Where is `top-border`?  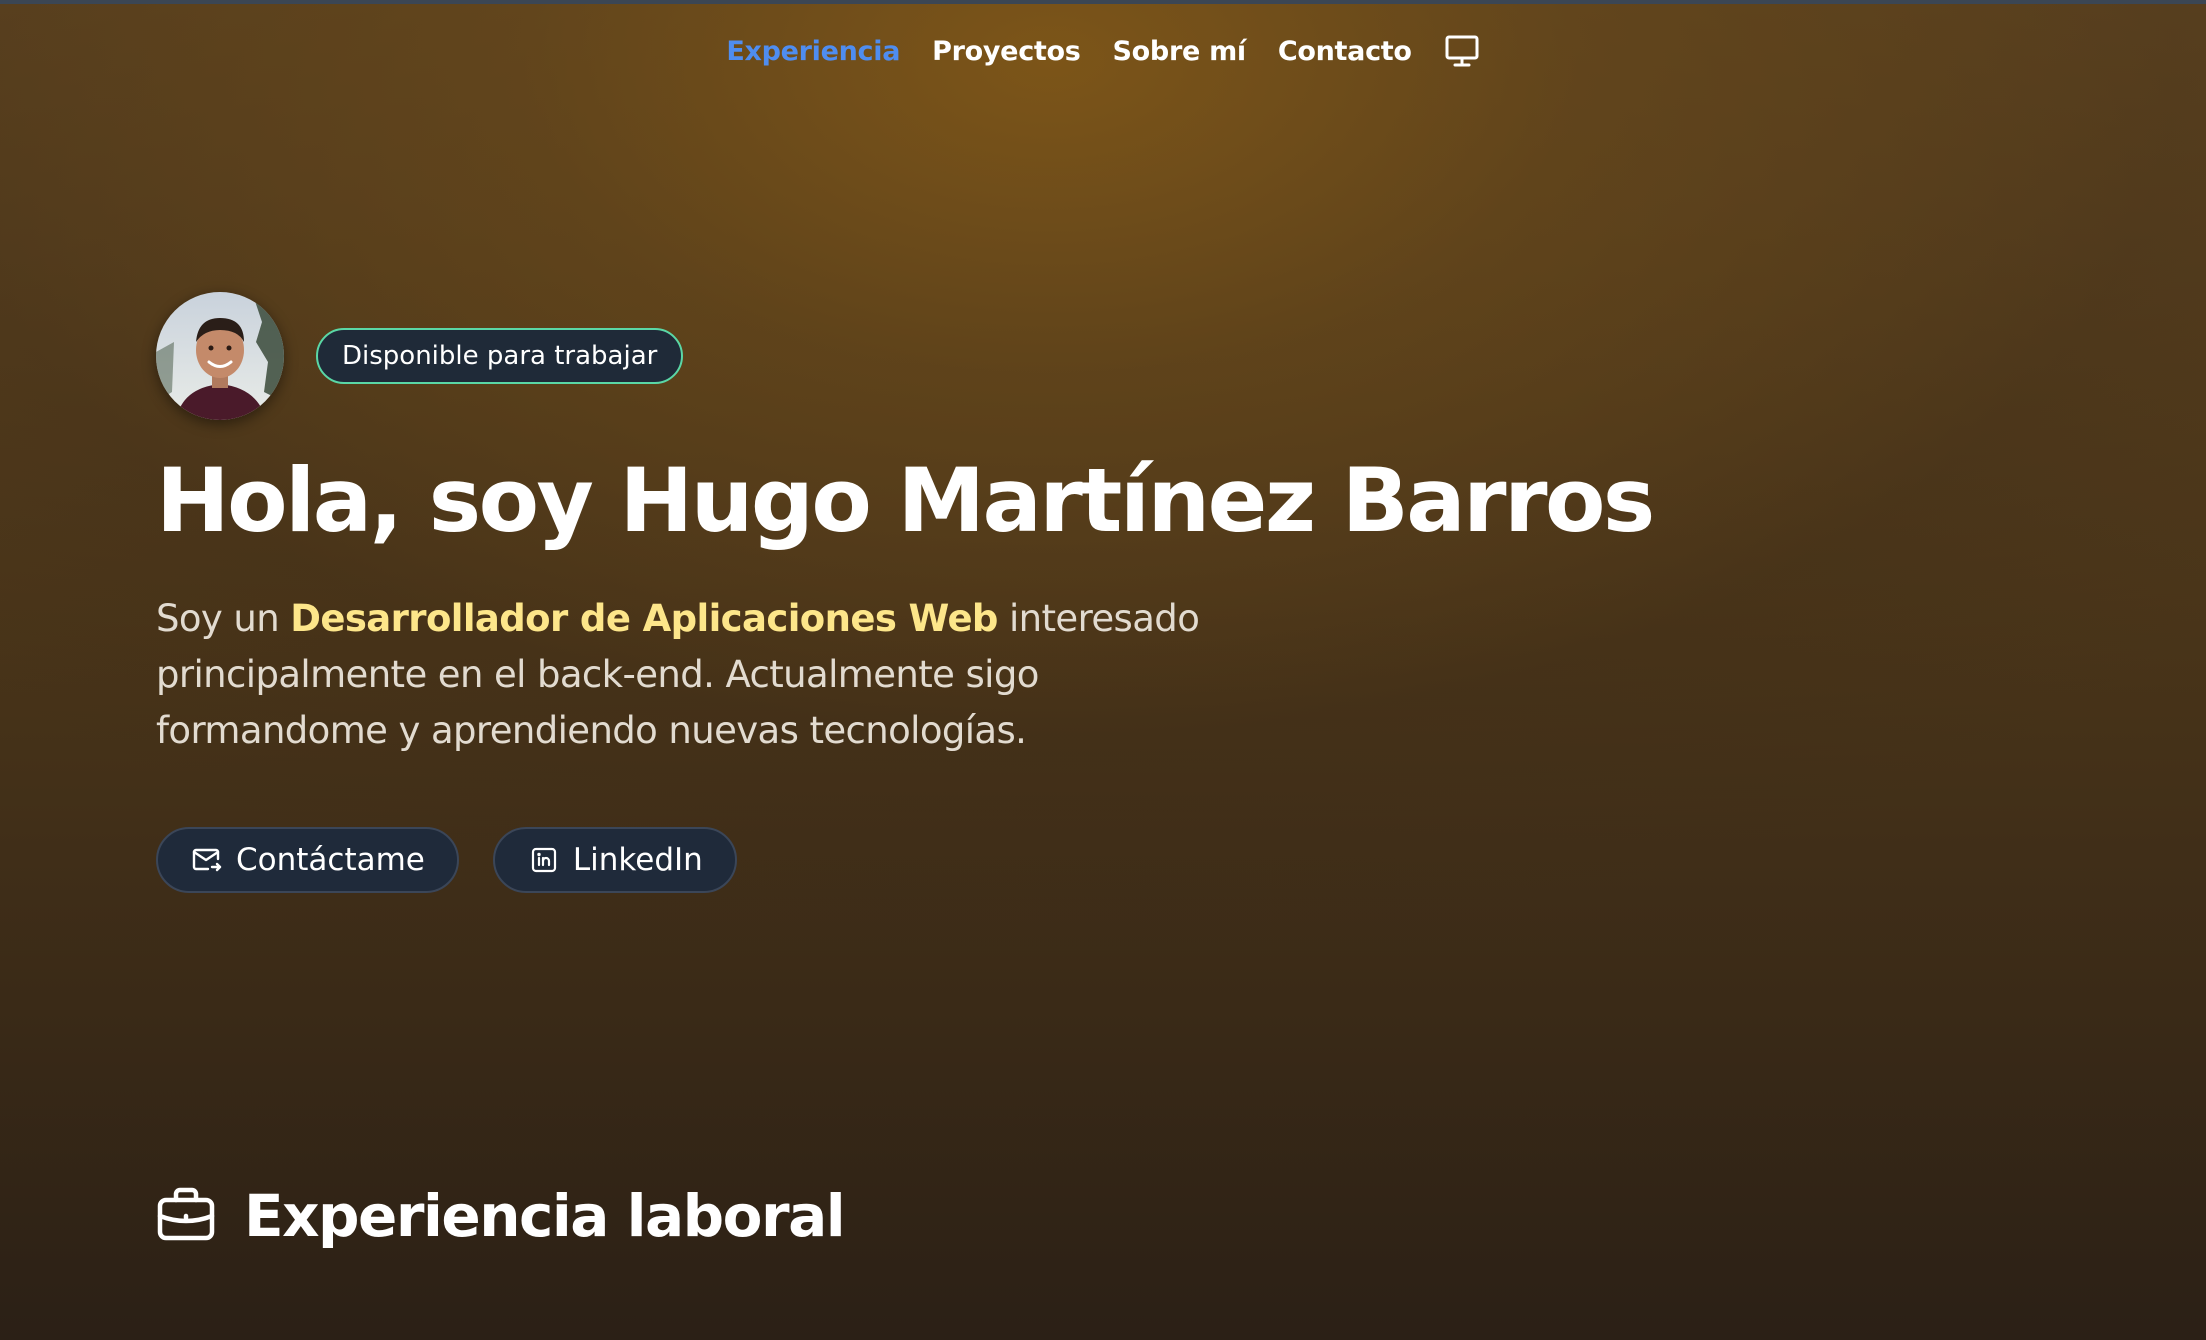 top-border is located at coordinates (1103, 2).